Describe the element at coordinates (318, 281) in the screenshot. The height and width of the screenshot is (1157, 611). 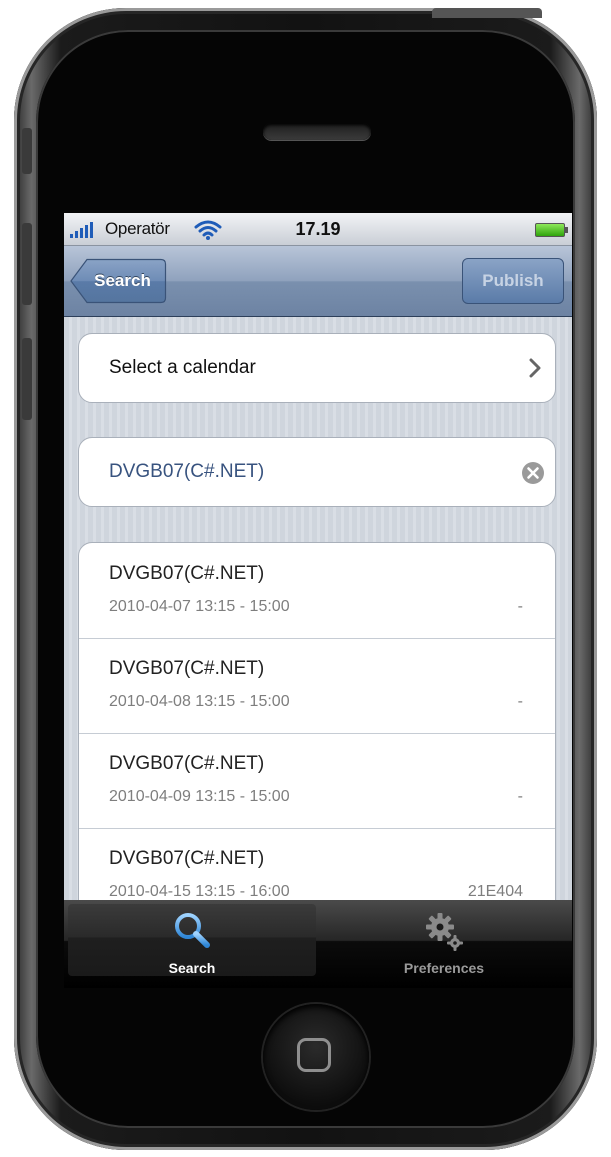
I see `navigation-bar: Search Publish` at that location.